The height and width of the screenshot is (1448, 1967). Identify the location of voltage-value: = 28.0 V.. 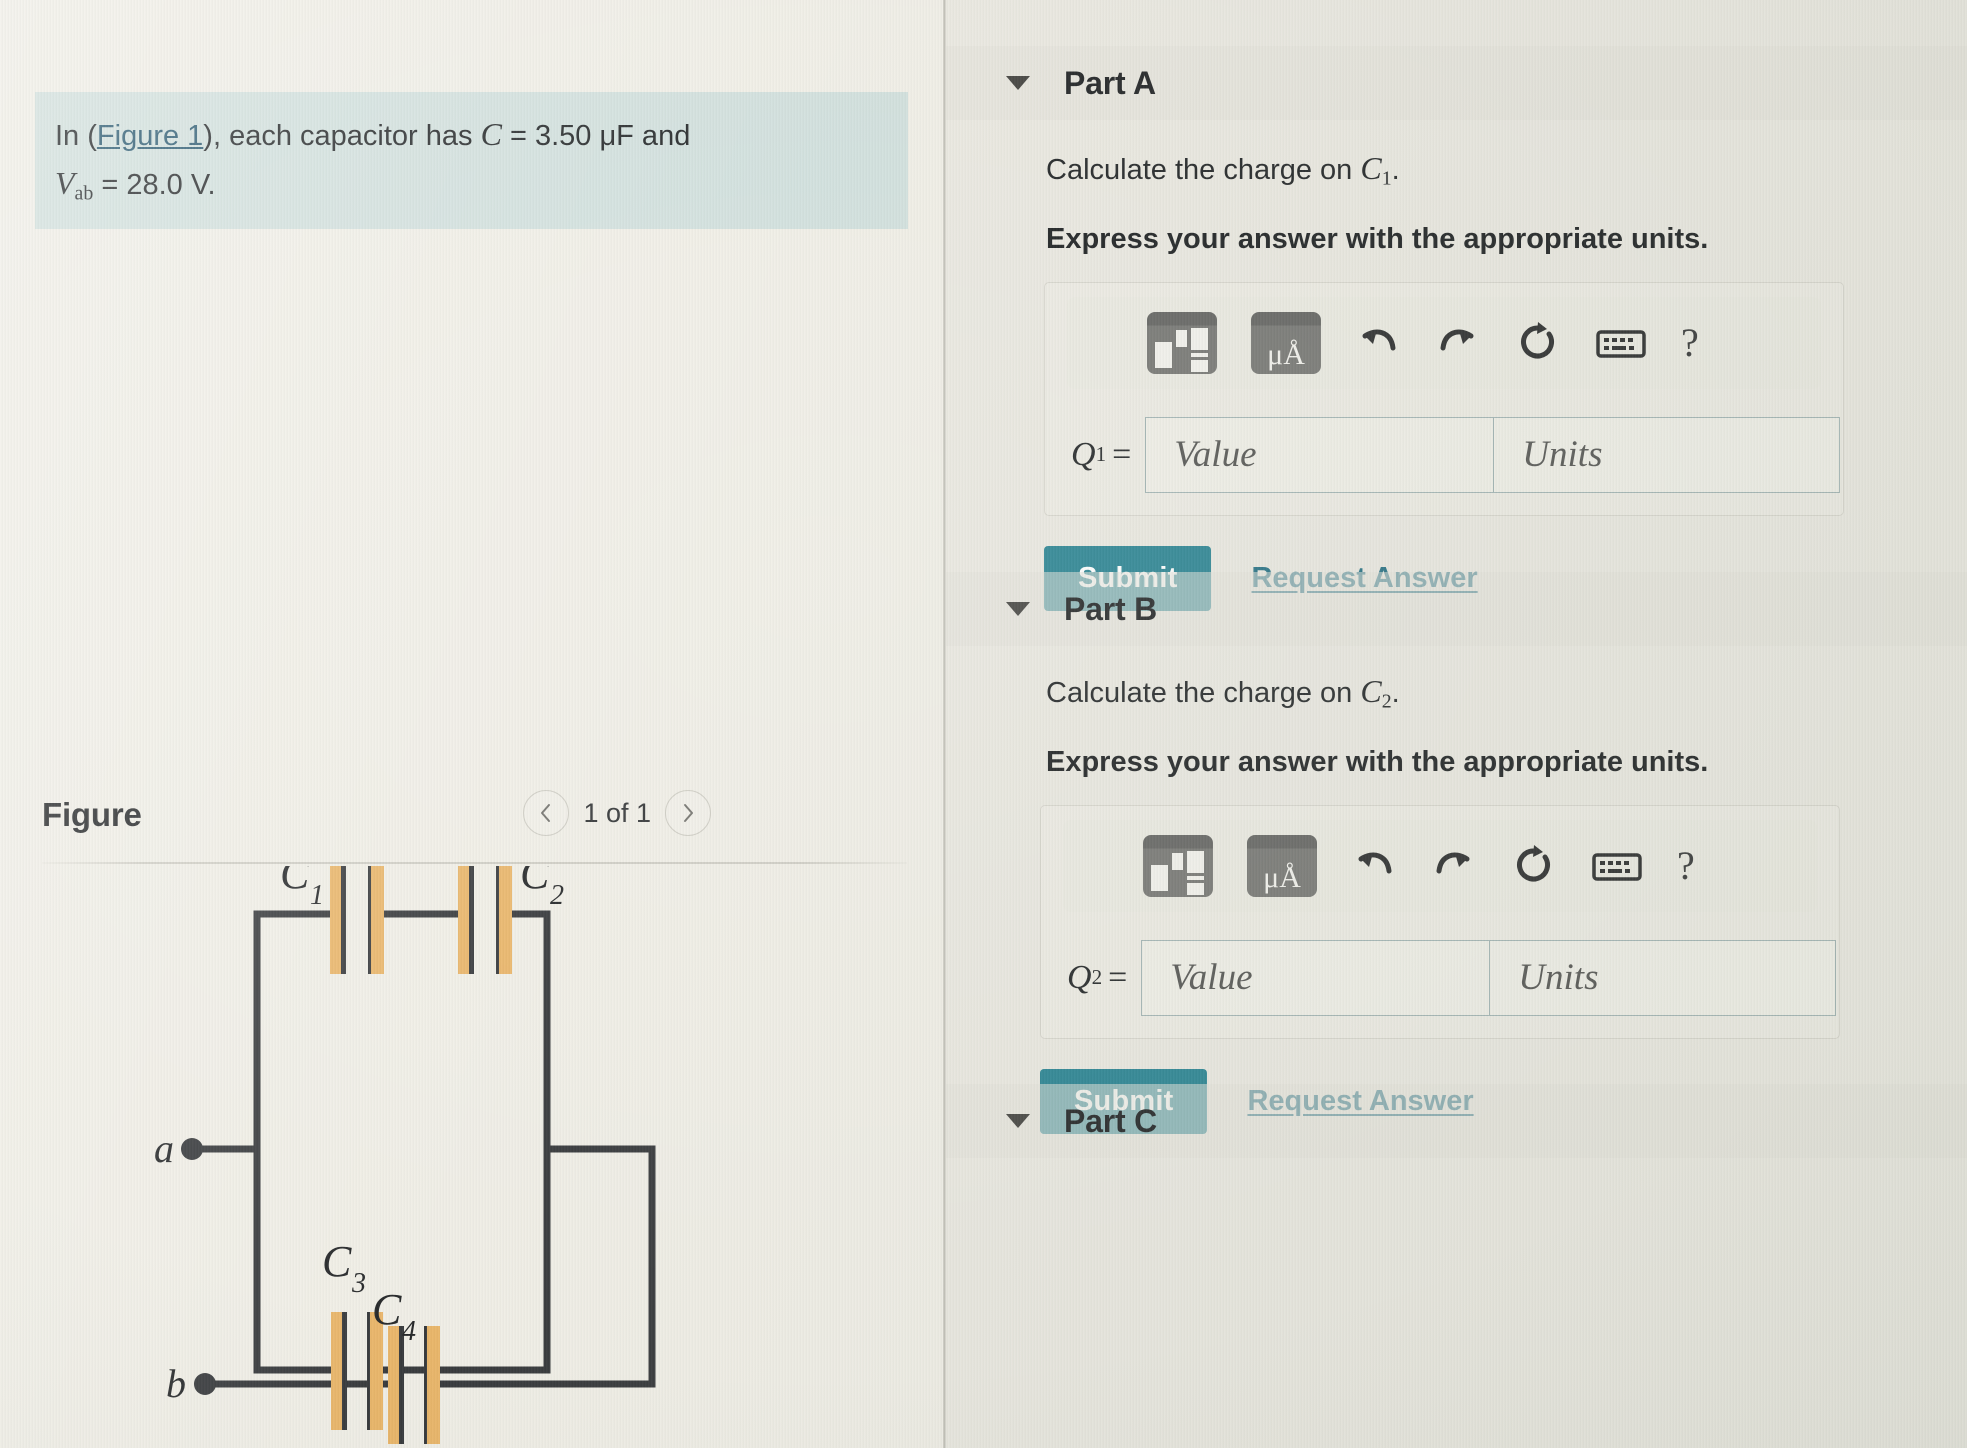
(154, 184).